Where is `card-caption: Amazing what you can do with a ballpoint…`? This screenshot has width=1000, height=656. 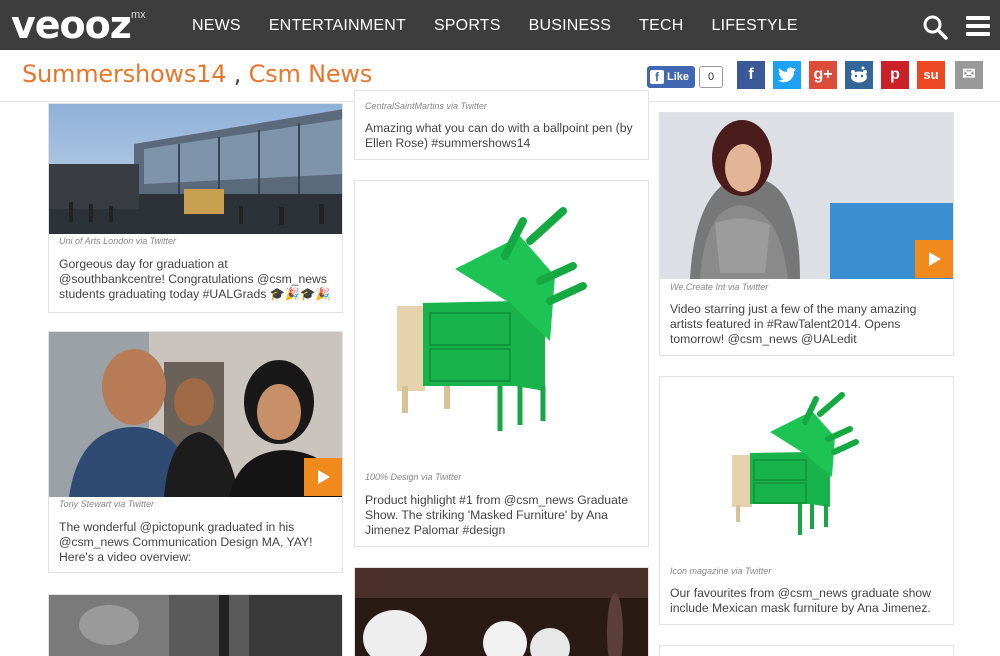 card-caption: Amazing what you can do with a ballpoint… is located at coordinates (499, 135).